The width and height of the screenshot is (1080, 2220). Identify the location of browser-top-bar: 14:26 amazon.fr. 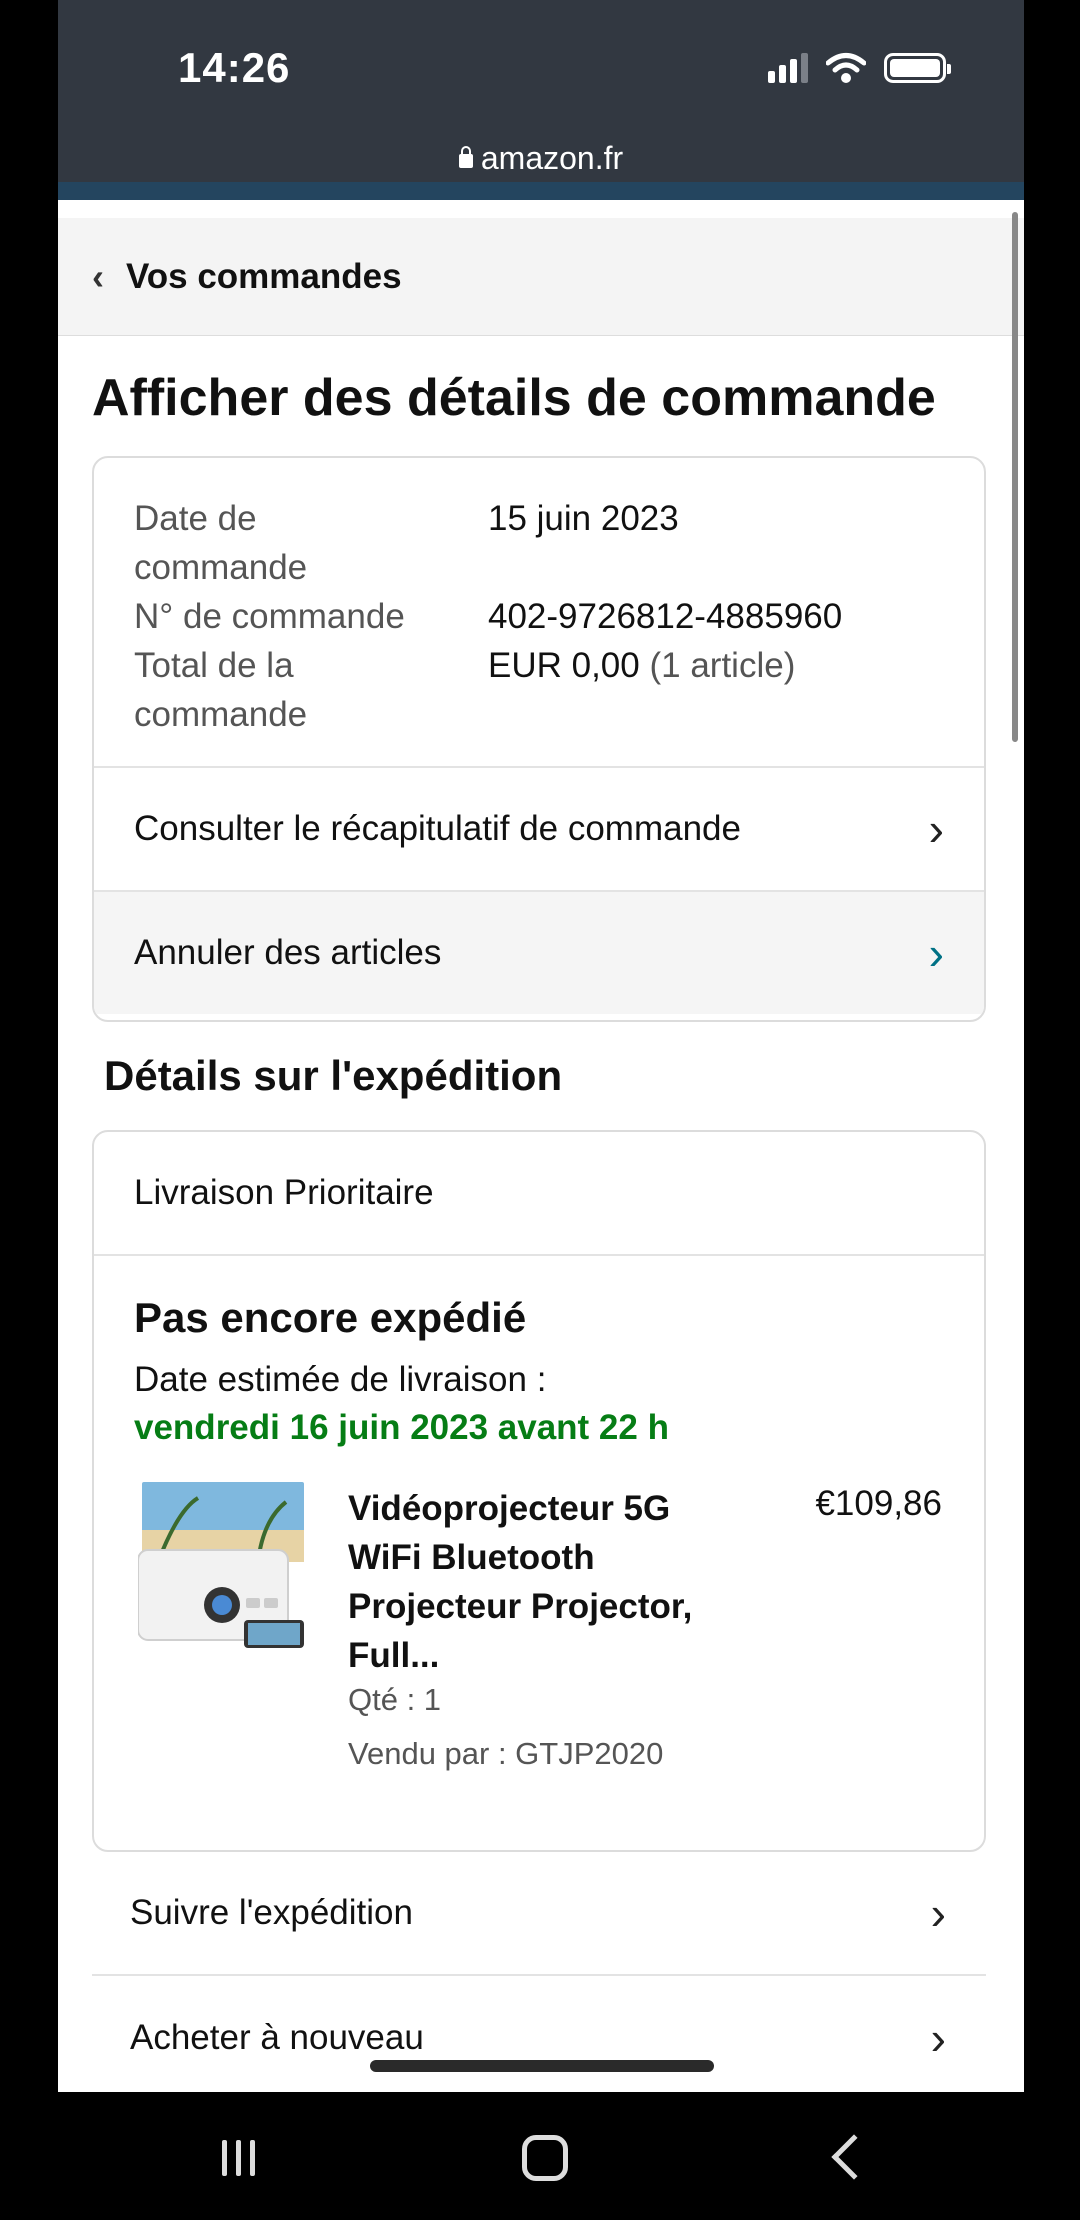
(541, 100).